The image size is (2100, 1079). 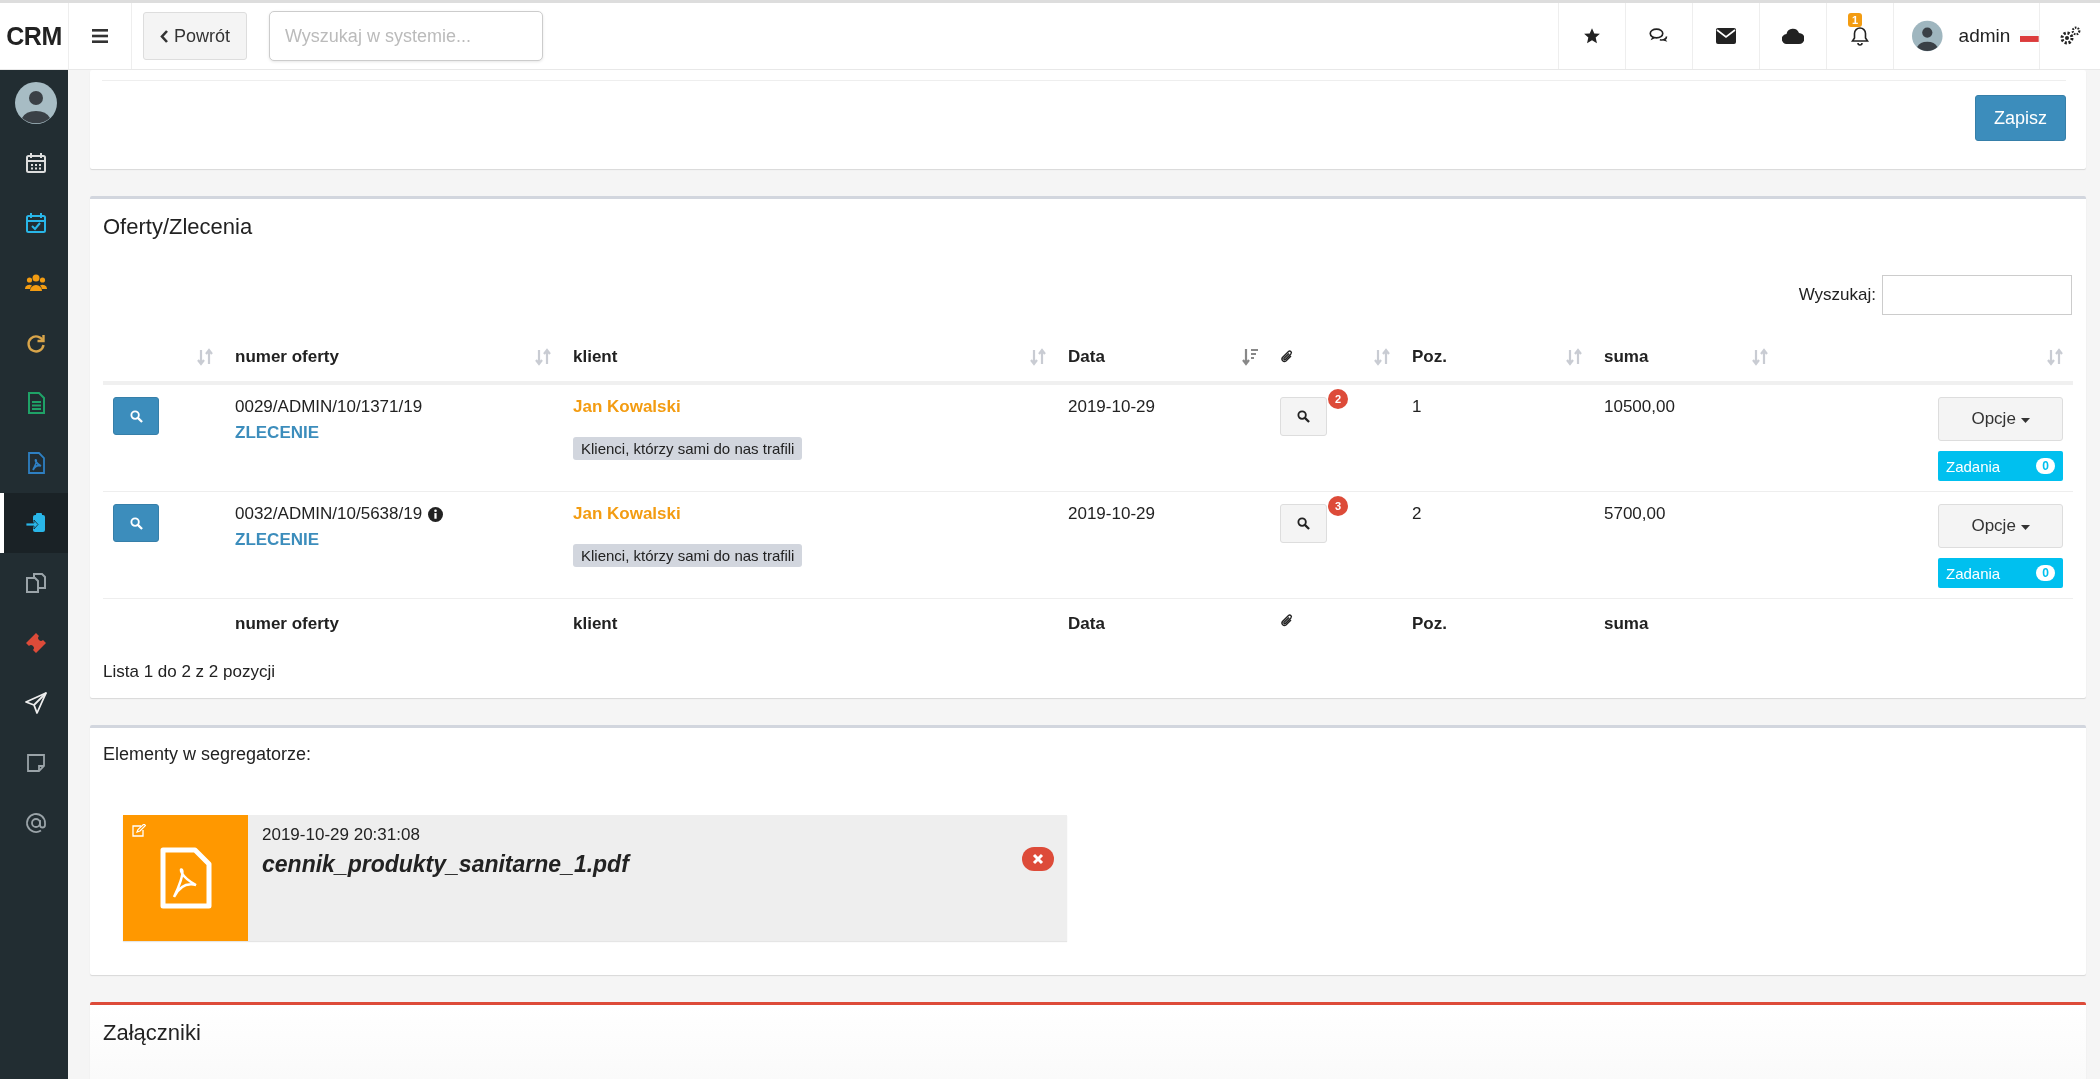 I want to click on delete-icon, so click(x=1038, y=859).